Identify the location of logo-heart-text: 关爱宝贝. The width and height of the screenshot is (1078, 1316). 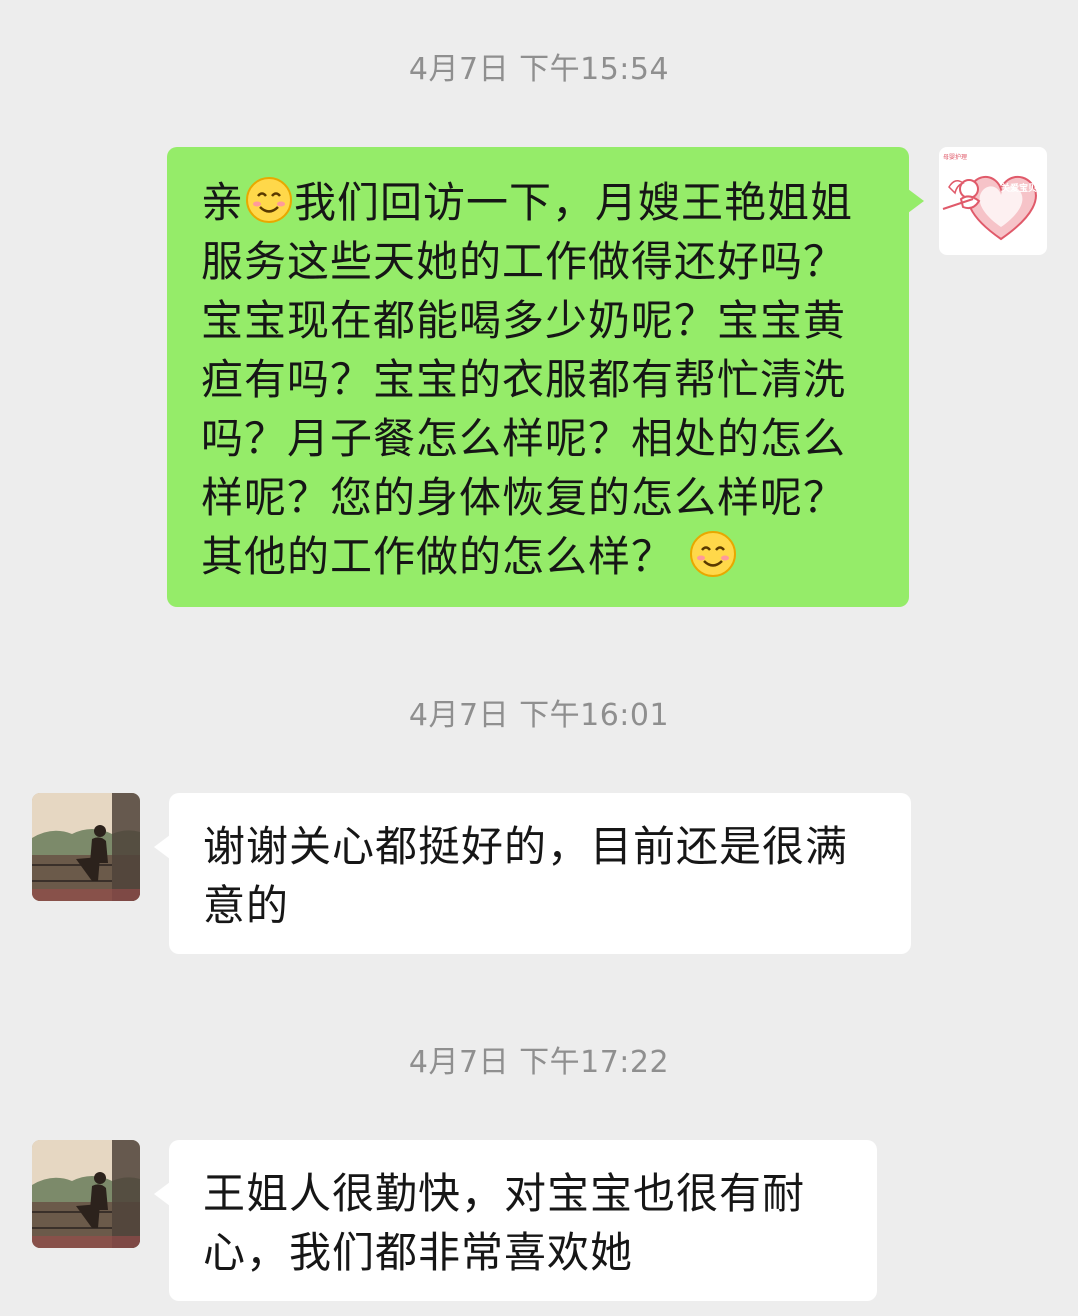
(1019, 188).